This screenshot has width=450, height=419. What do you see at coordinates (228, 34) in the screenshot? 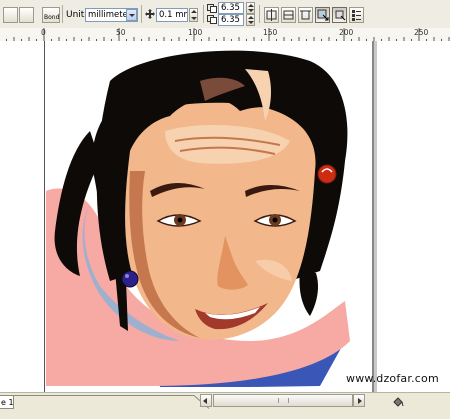
I see `ruler-ticks` at bounding box center [228, 34].